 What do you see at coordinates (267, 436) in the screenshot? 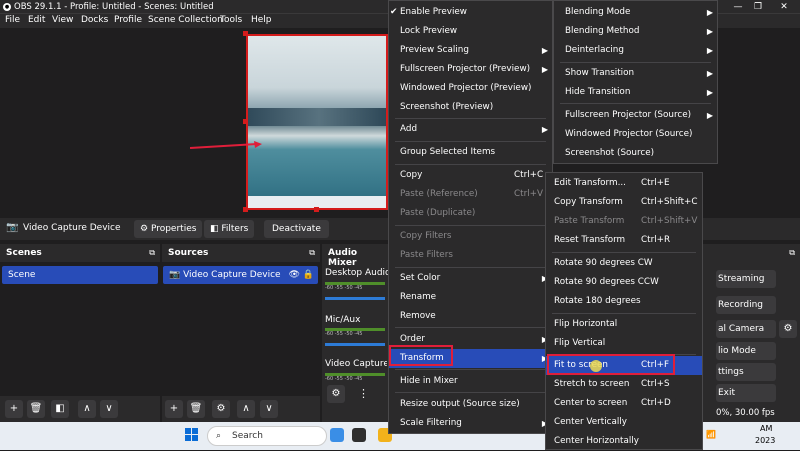
I see `taskbar-search: ⌕ Search` at bounding box center [267, 436].